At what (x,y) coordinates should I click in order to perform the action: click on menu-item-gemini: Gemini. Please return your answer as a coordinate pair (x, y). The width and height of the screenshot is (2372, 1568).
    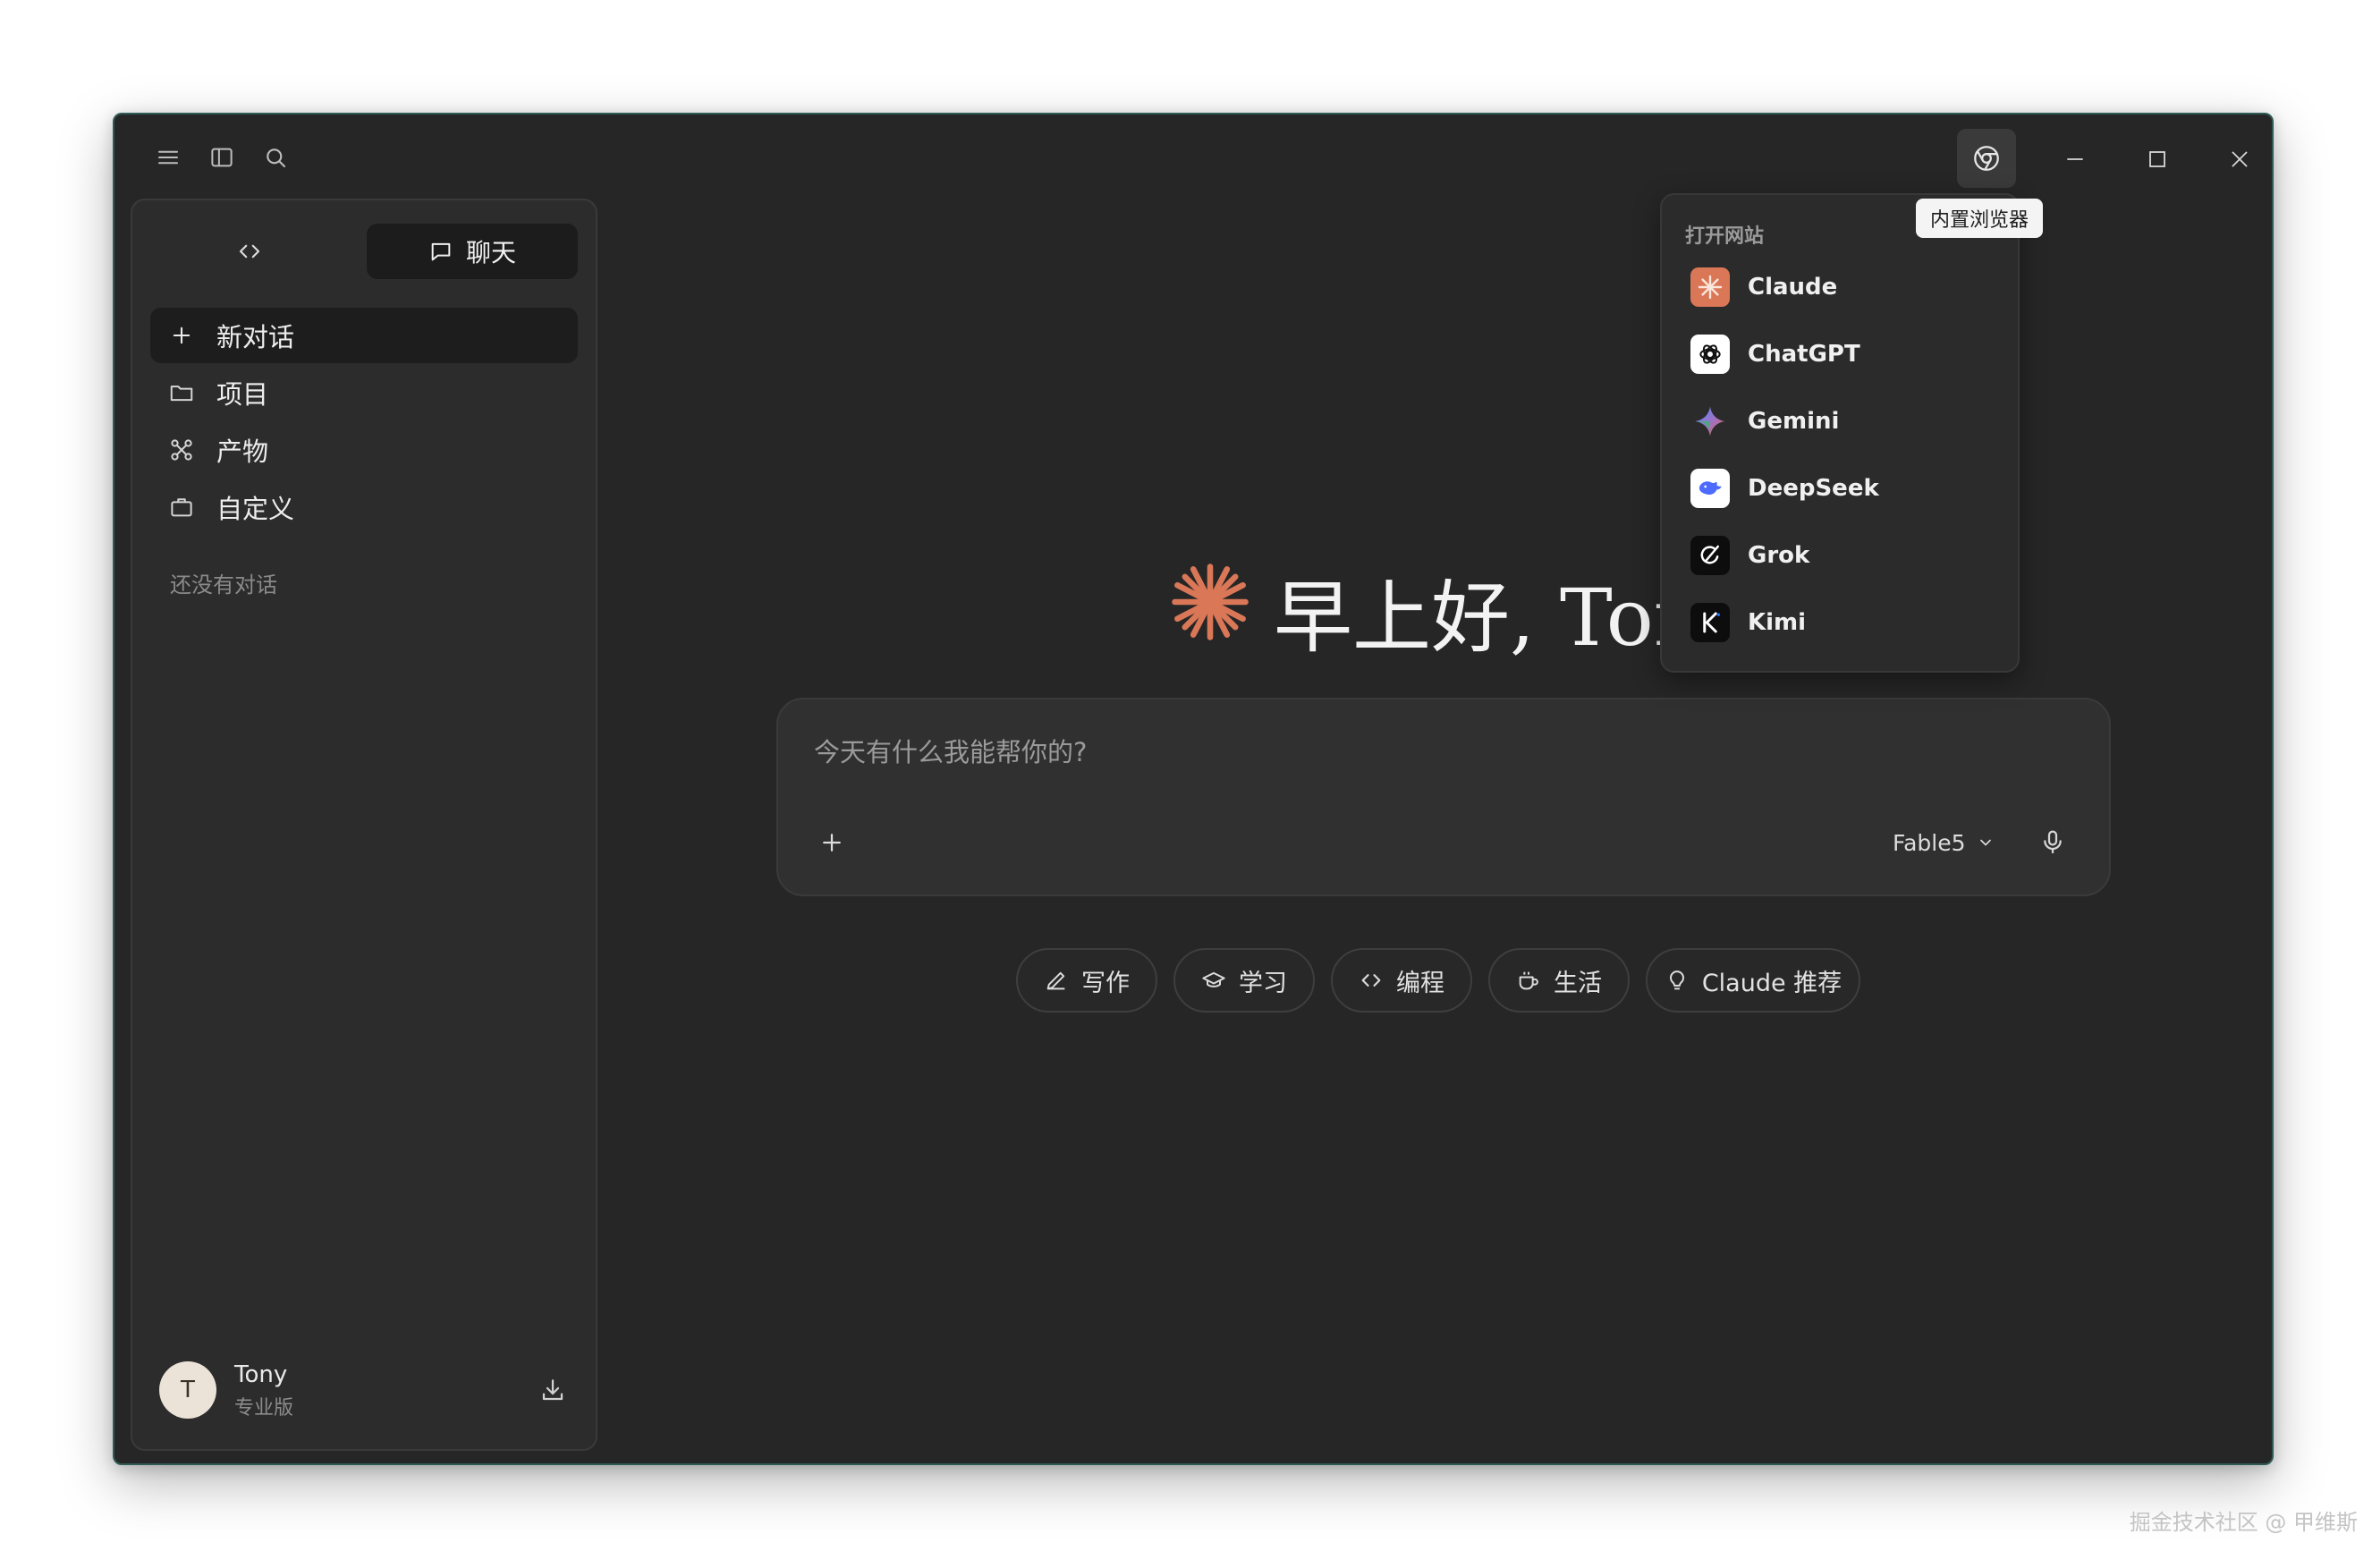
    Looking at the image, I should click on (1841, 421).